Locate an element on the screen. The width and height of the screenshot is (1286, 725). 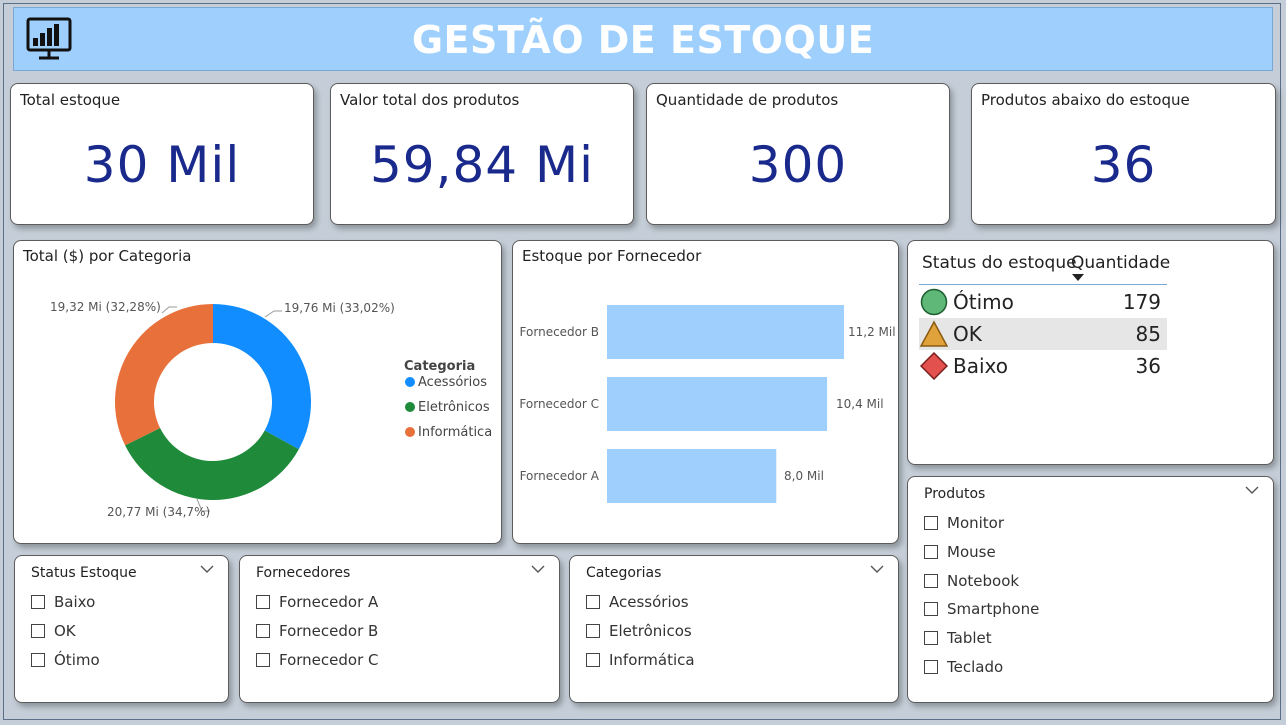
option-label: Fornecedor C is located at coordinates (329, 659).